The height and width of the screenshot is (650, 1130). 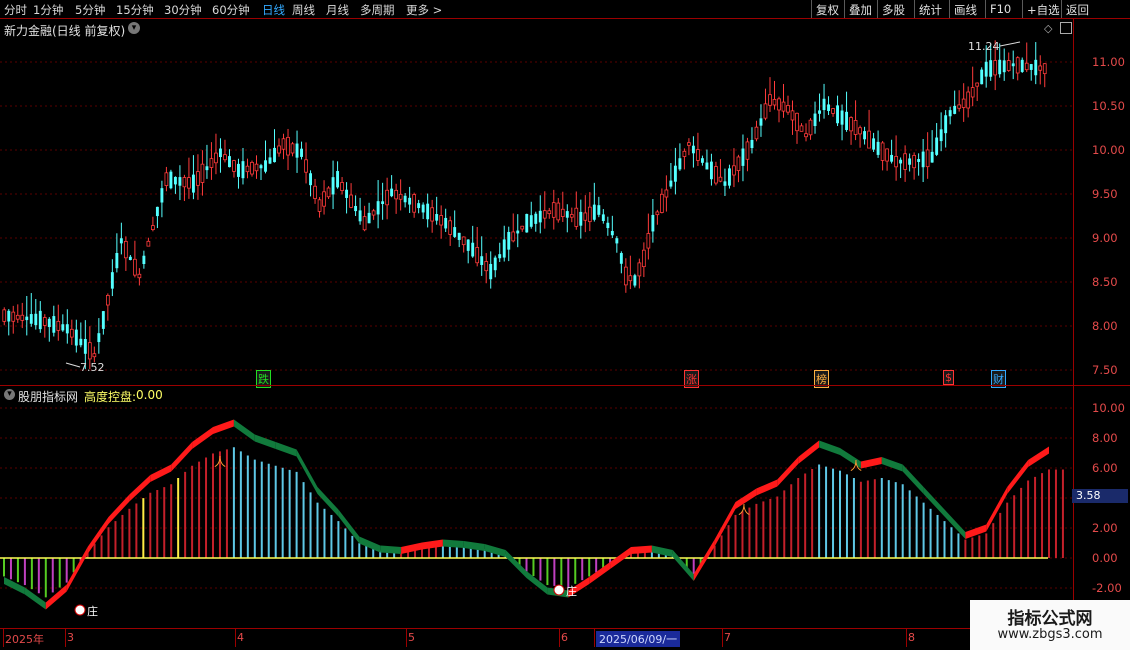 I want to click on high-price-marker: 11.24, so click(x=984, y=46).